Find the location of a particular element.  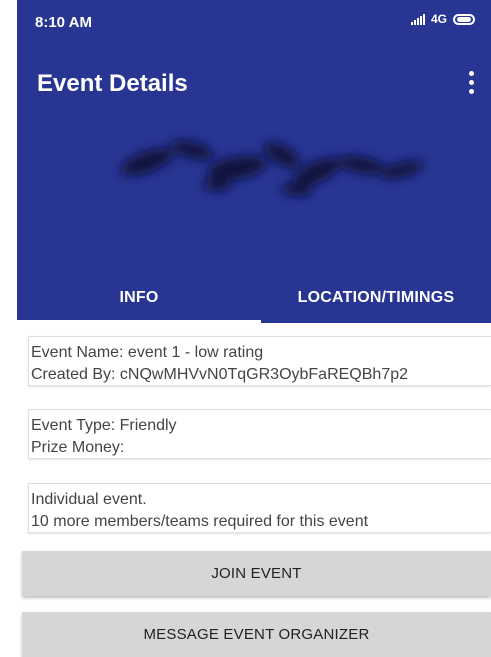

event-type-text: Event Type: Friendly is located at coordinates (104, 425).